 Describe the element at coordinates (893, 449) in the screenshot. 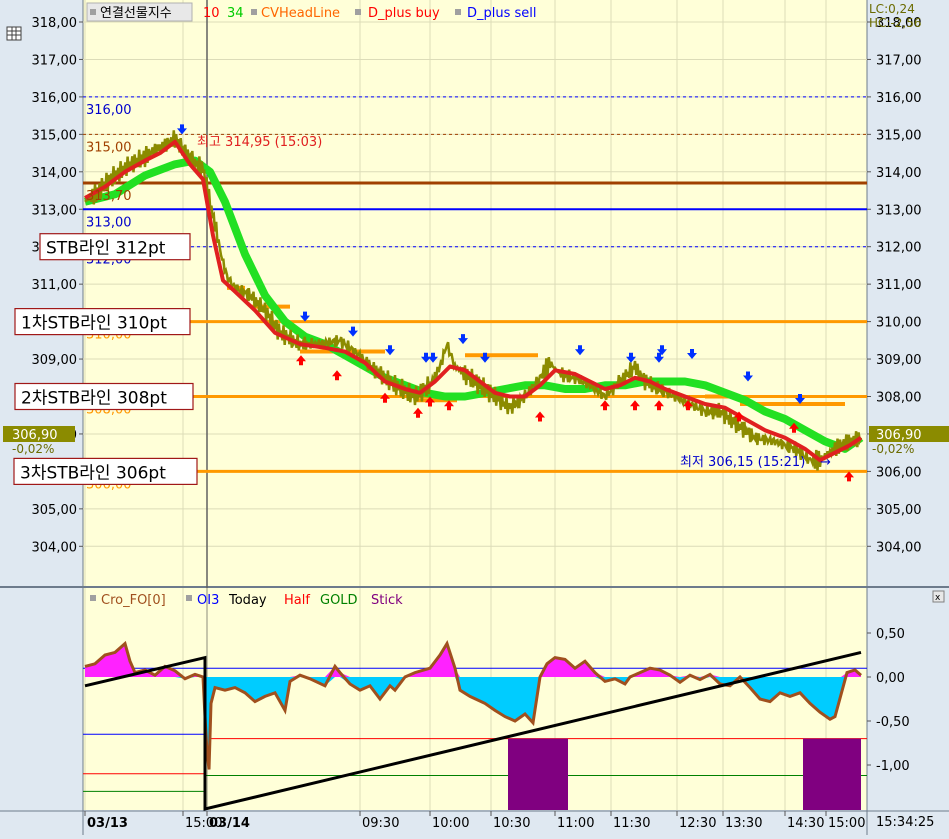

I see `current-change-right: -0,02%` at that location.